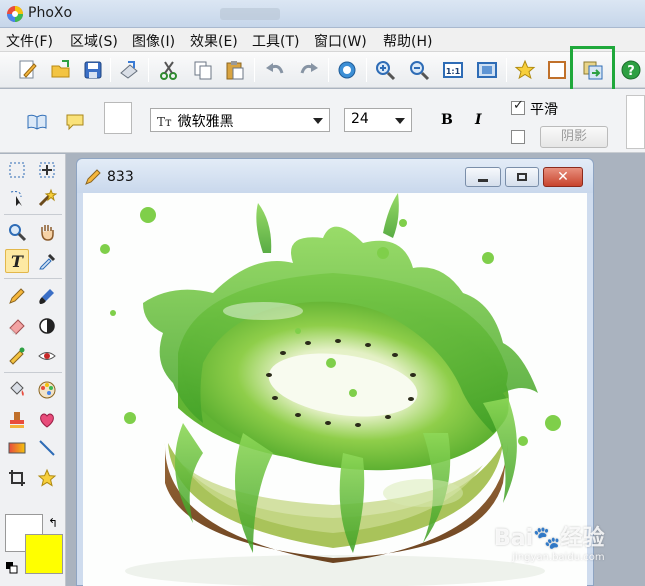  I want to click on magic-wand-icon, so click(47, 197).